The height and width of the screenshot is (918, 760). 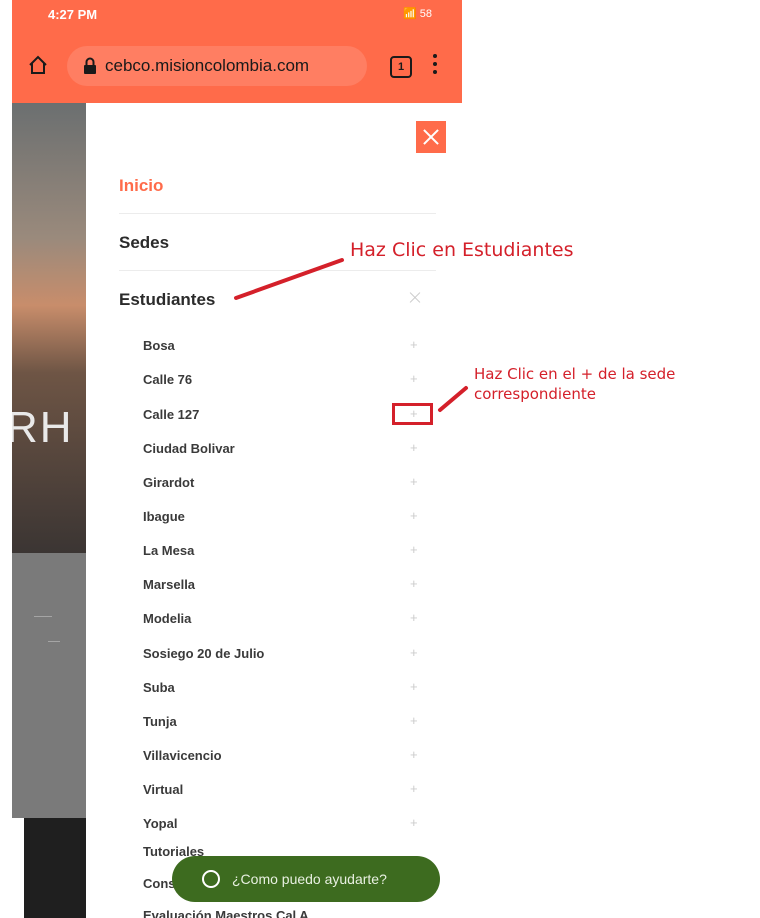 What do you see at coordinates (171, 414) in the screenshot?
I see `submenu-item-calle-127: Calle 127` at bounding box center [171, 414].